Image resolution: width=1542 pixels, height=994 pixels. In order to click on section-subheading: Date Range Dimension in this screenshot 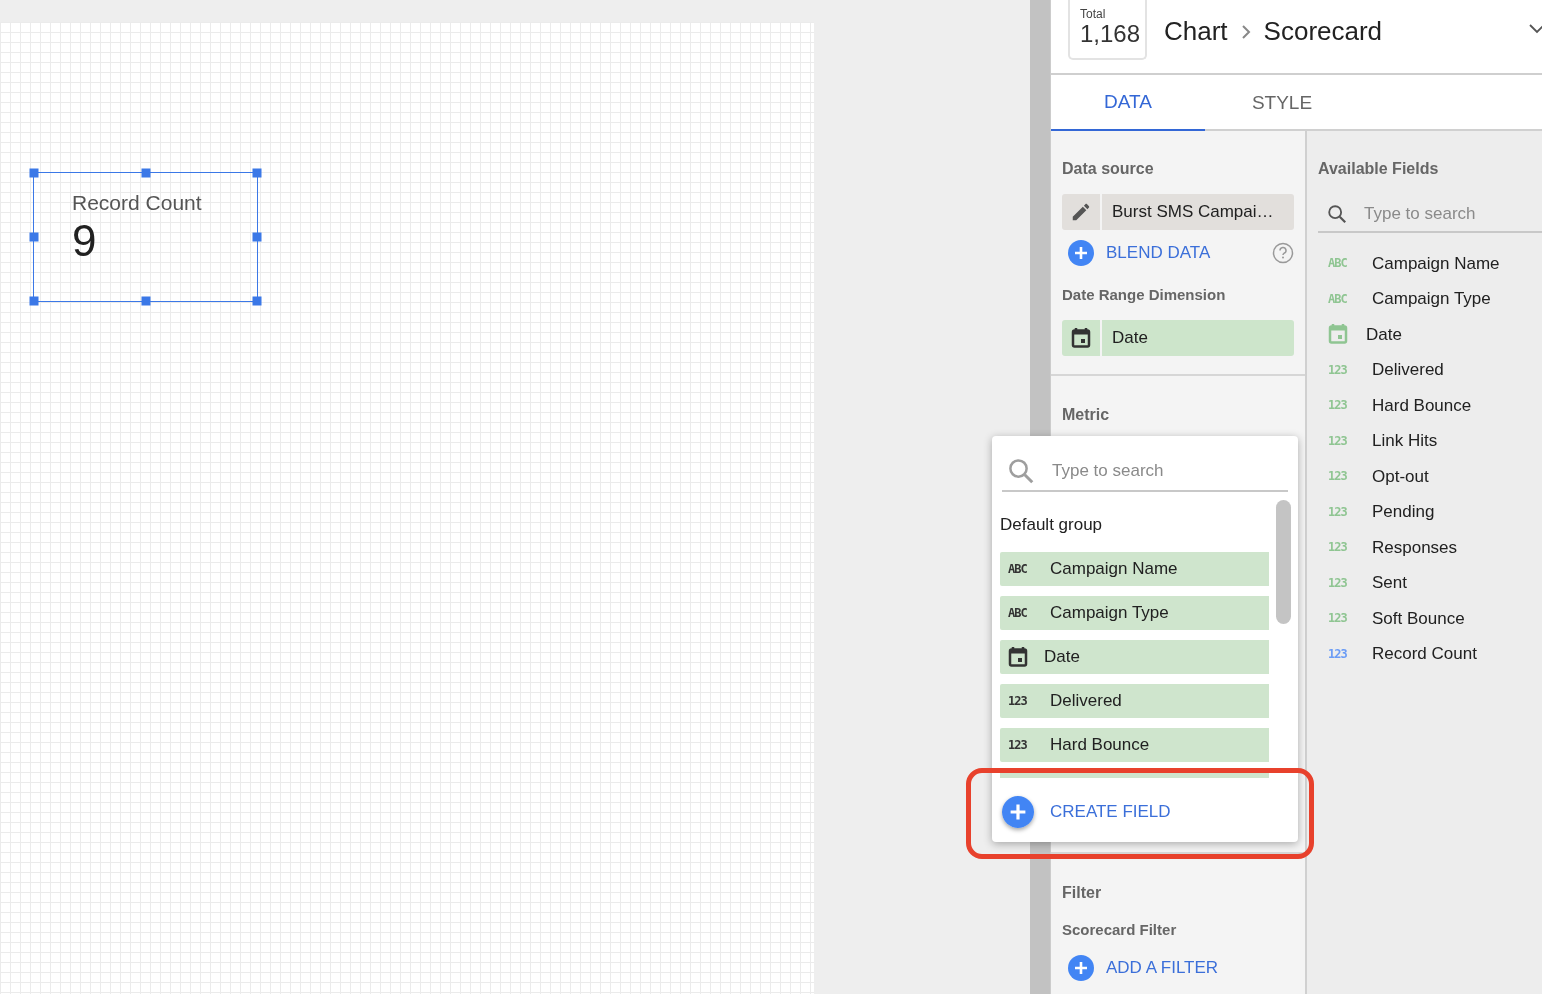, I will do `click(1144, 295)`.